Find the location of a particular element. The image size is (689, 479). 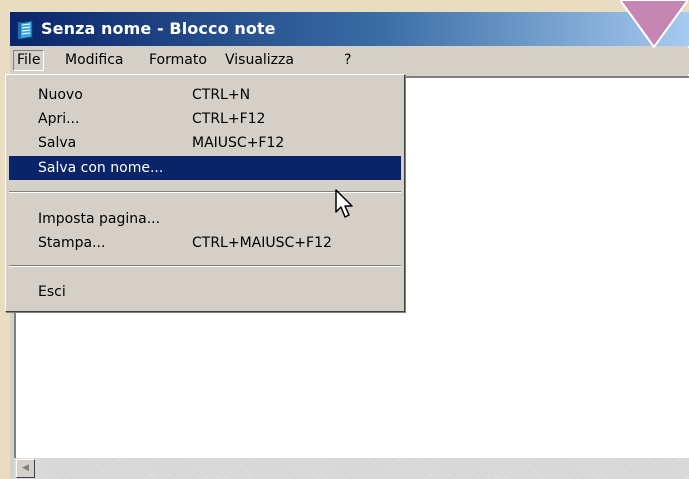

down-triangle-marker is located at coordinates (654, 24).